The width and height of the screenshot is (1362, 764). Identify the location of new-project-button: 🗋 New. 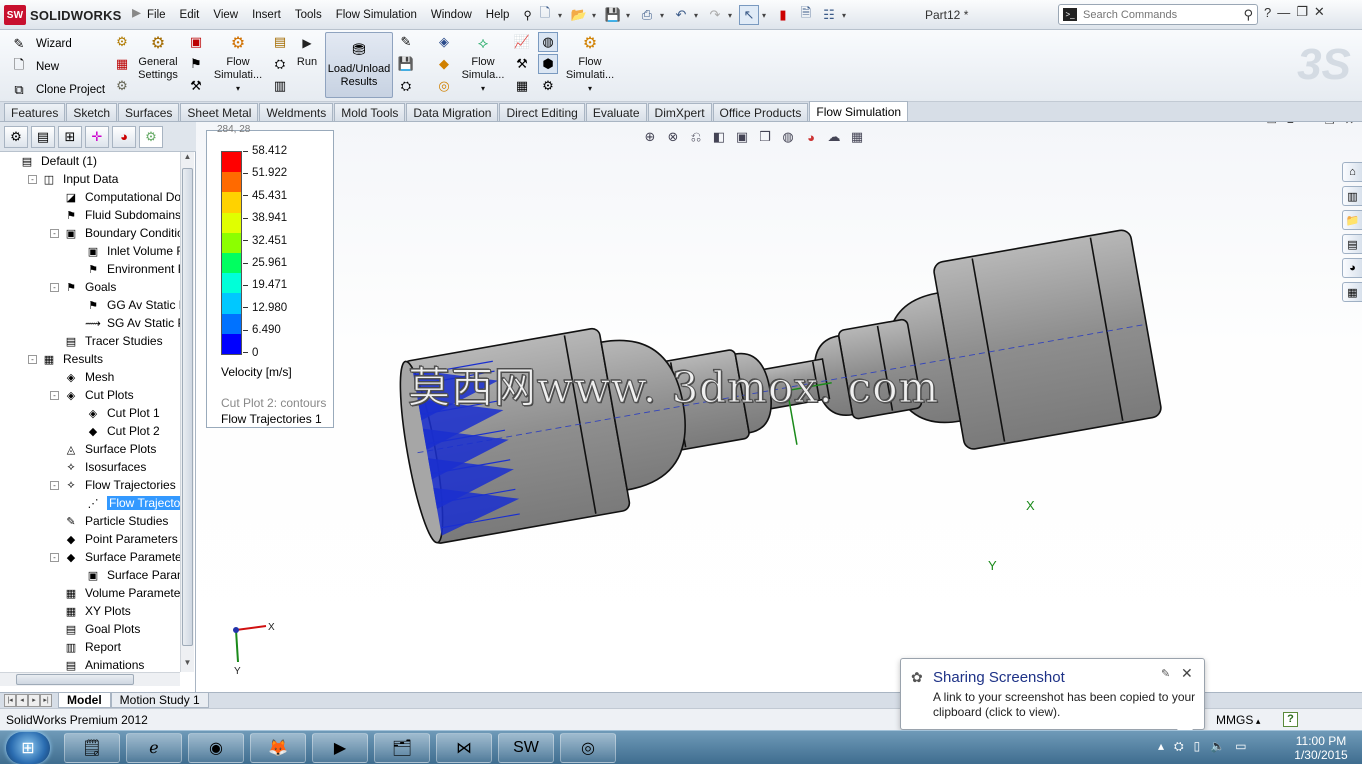
(57, 66).